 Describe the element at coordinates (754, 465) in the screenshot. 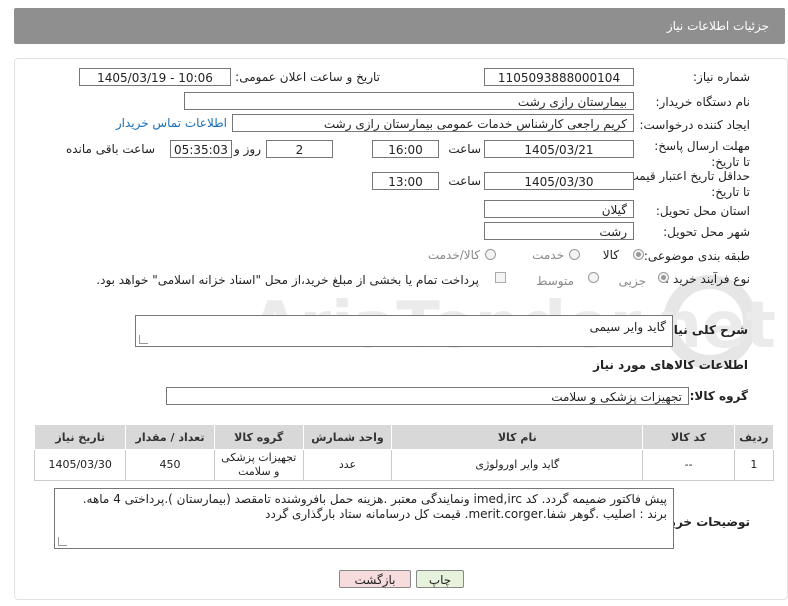

I see `cell-row-number: 1` at that location.